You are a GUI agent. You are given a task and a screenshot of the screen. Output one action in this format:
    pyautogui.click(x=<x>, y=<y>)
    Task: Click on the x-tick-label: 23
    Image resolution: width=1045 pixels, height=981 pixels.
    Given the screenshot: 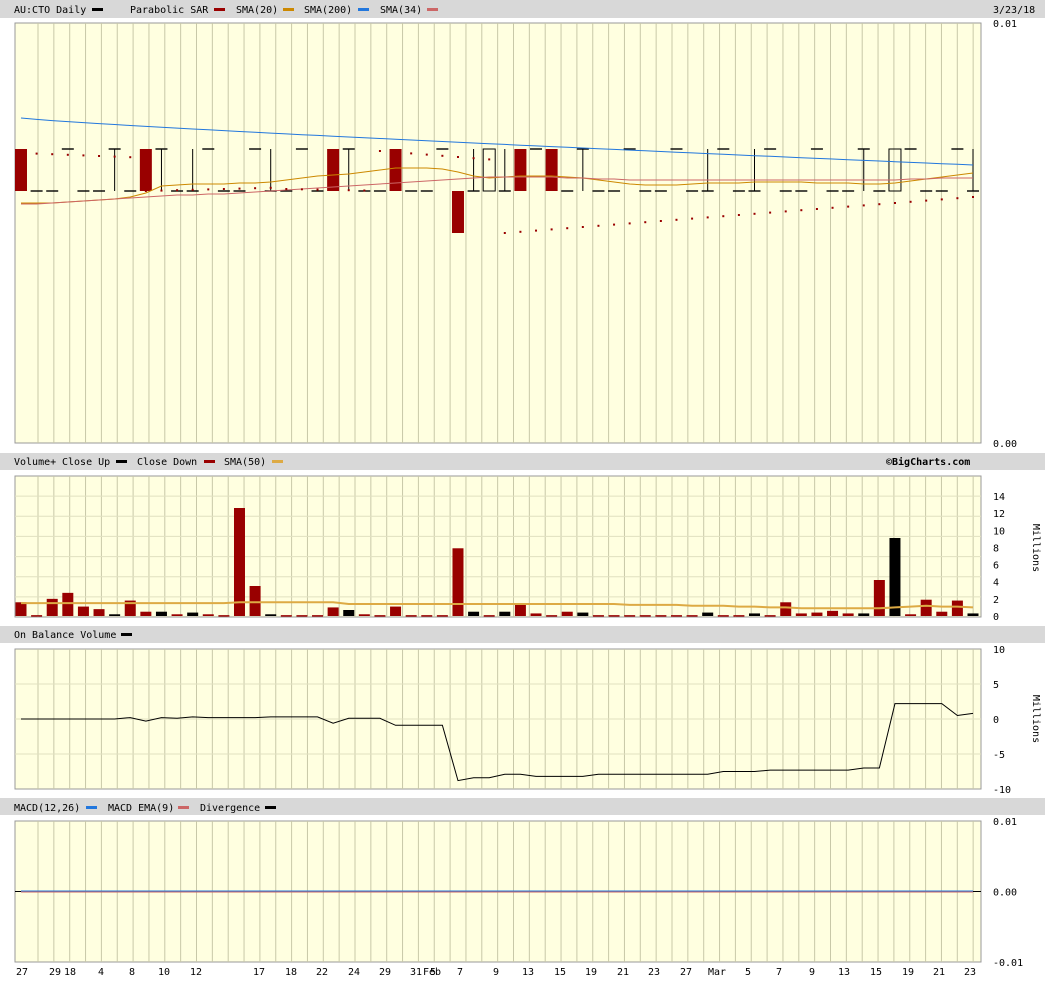 What is the action you would take?
    pyautogui.click(x=970, y=972)
    